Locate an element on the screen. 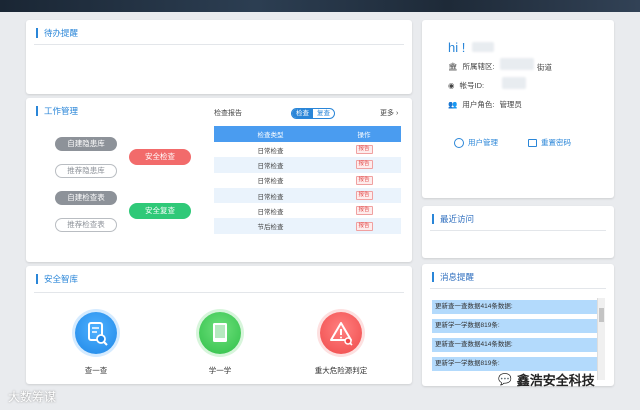 Image resolution: width=640 pixels, height=410 pixels. account-label: 帐号ID: is located at coordinates (472, 85).